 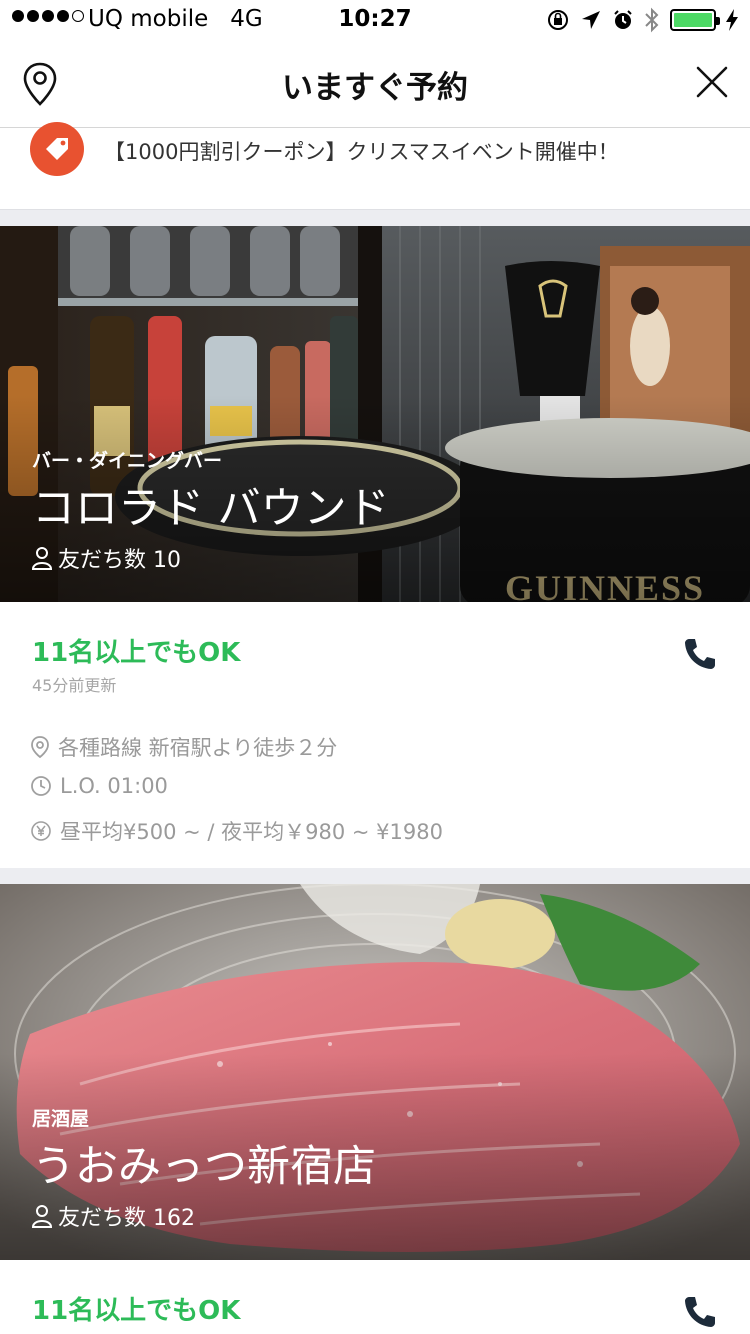 What do you see at coordinates (126, 1218) in the screenshot?
I see `friends-count-text: 友だち数 162` at bounding box center [126, 1218].